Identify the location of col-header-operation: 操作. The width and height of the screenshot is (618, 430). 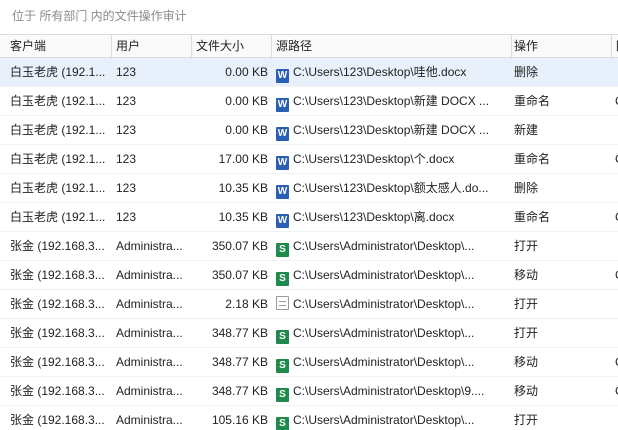
(562, 46).